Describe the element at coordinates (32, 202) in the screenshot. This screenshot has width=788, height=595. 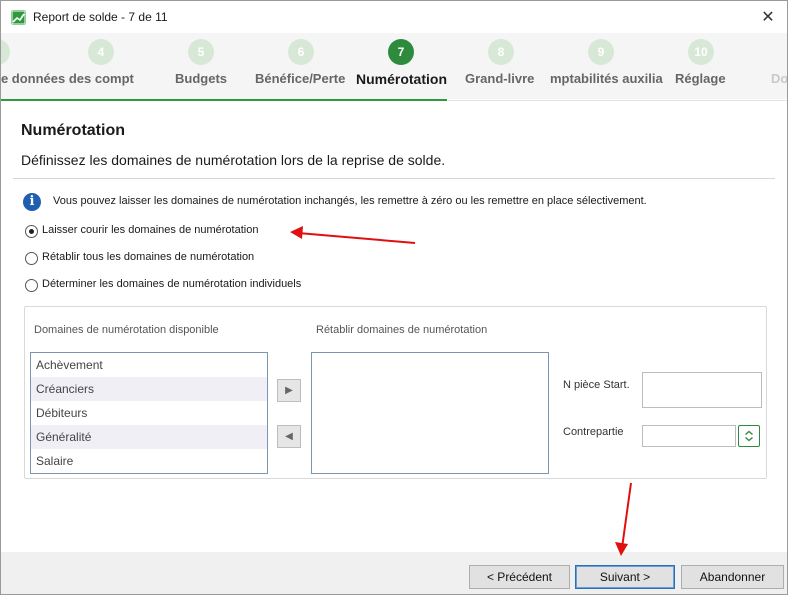
I see `info-icon: i` at that location.